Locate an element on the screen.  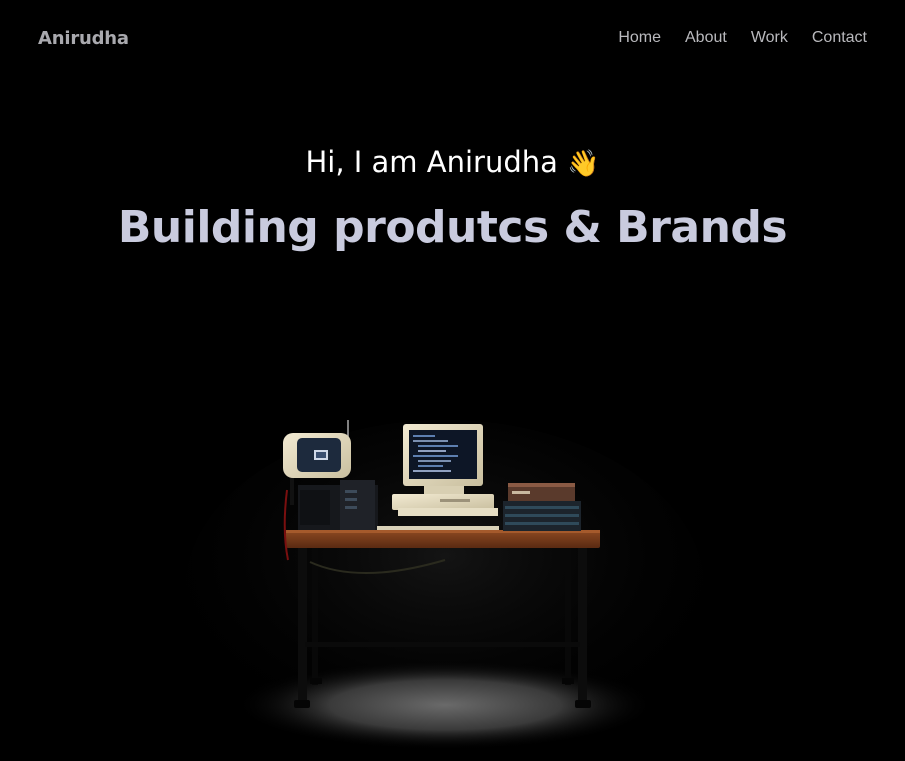
nav-link-about: About is located at coordinates (706, 38).